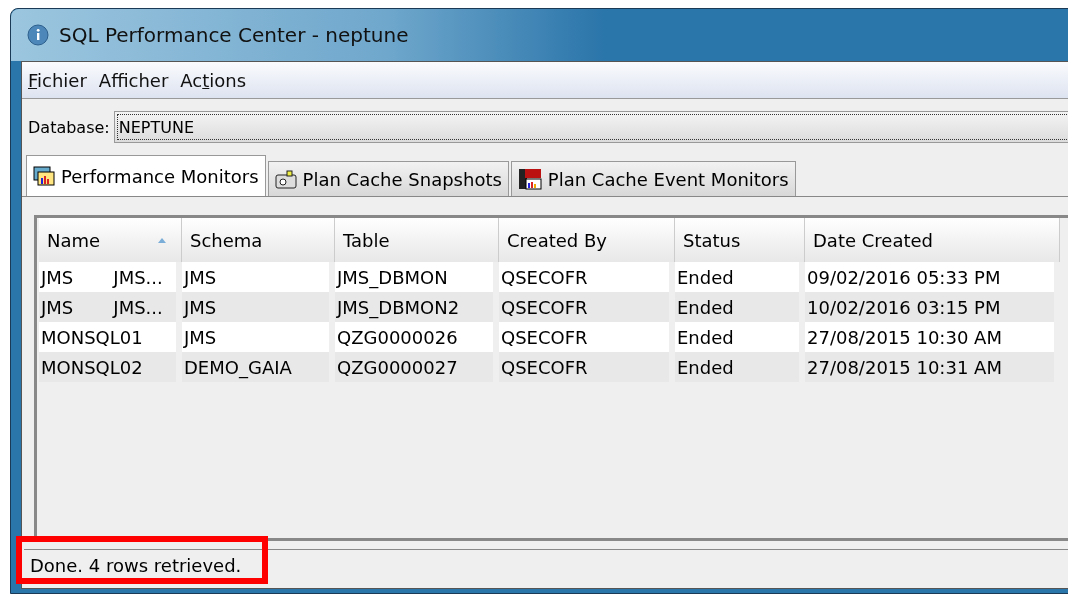 This screenshot has height=597, width=1068. Describe the element at coordinates (57, 80) in the screenshot. I see `menu-item: Fichier` at that location.